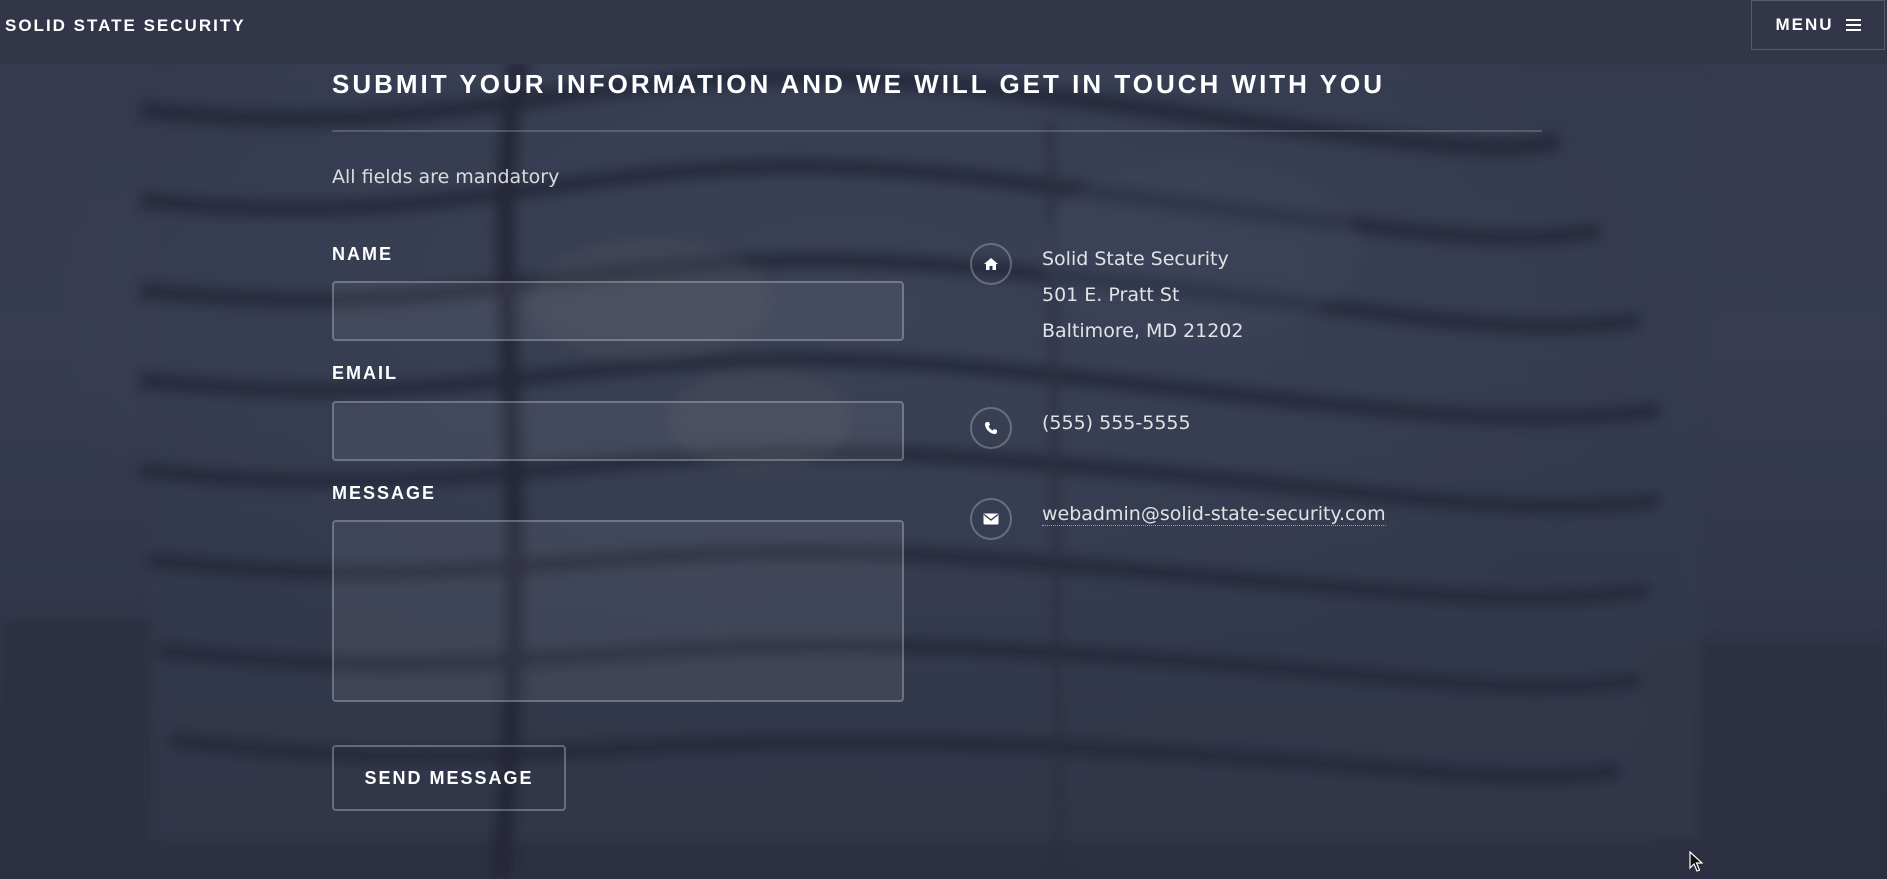 This screenshot has height=879, width=1887. Describe the element at coordinates (365, 373) in the screenshot. I see `email-label: EMAIL` at that location.